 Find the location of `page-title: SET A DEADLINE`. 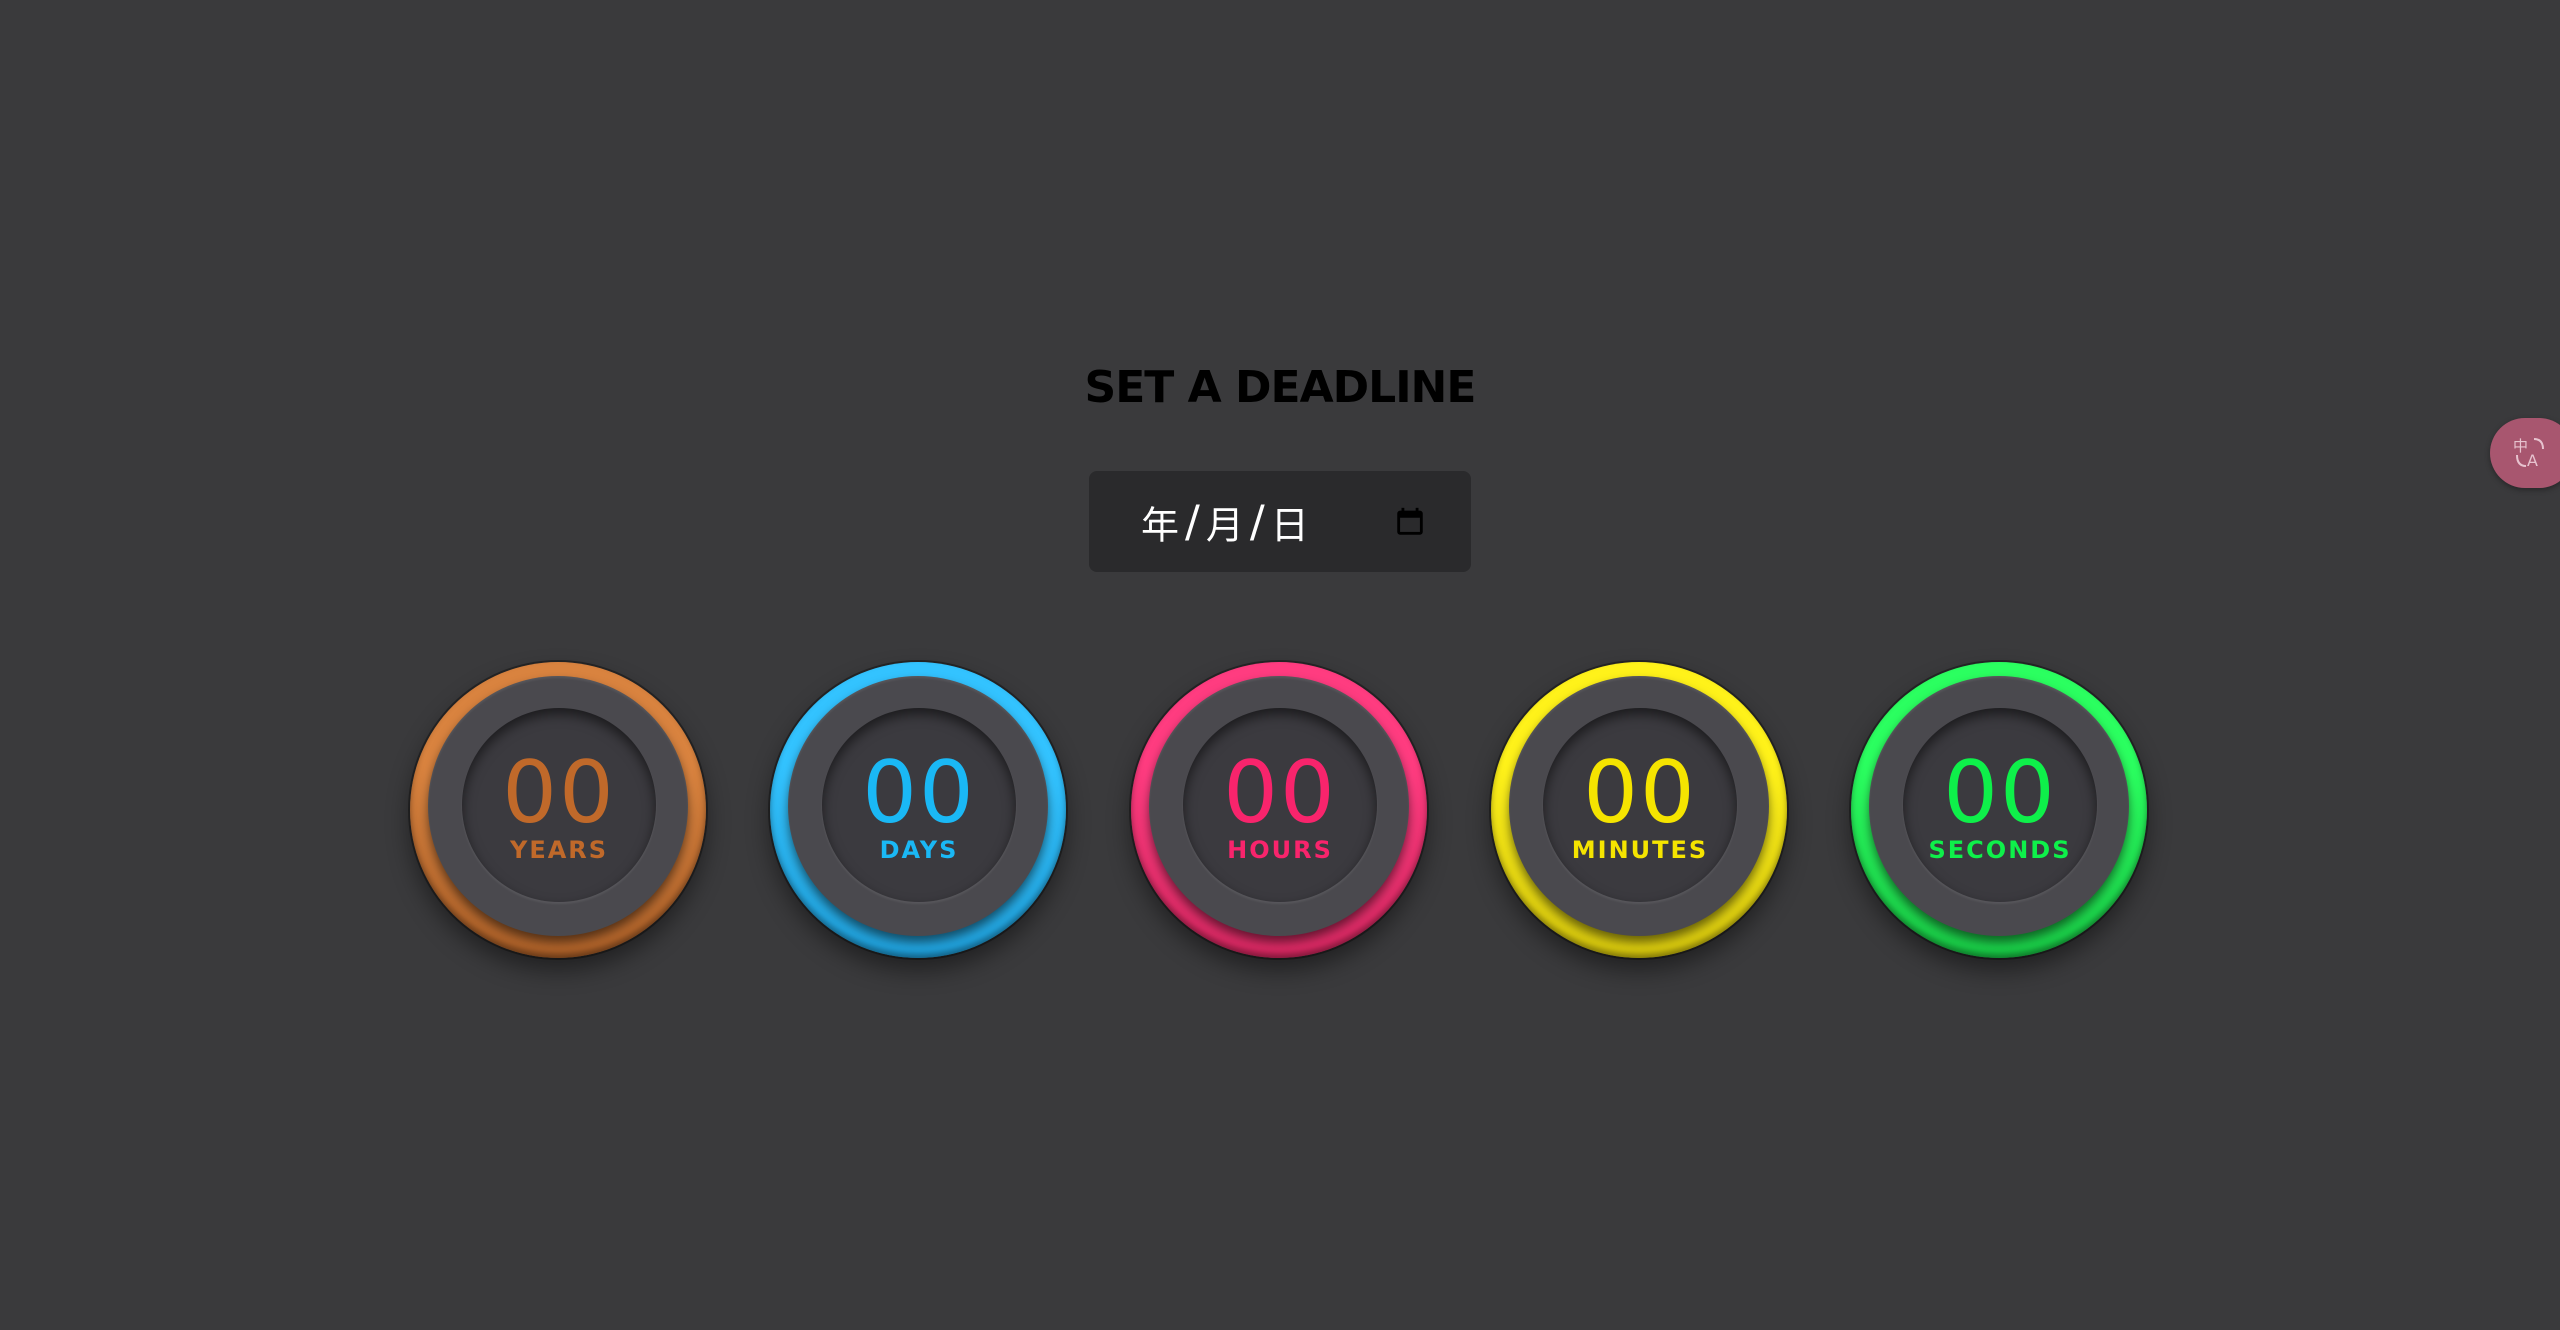

page-title: SET A DEADLINE is located at coordinates (1280, 387).